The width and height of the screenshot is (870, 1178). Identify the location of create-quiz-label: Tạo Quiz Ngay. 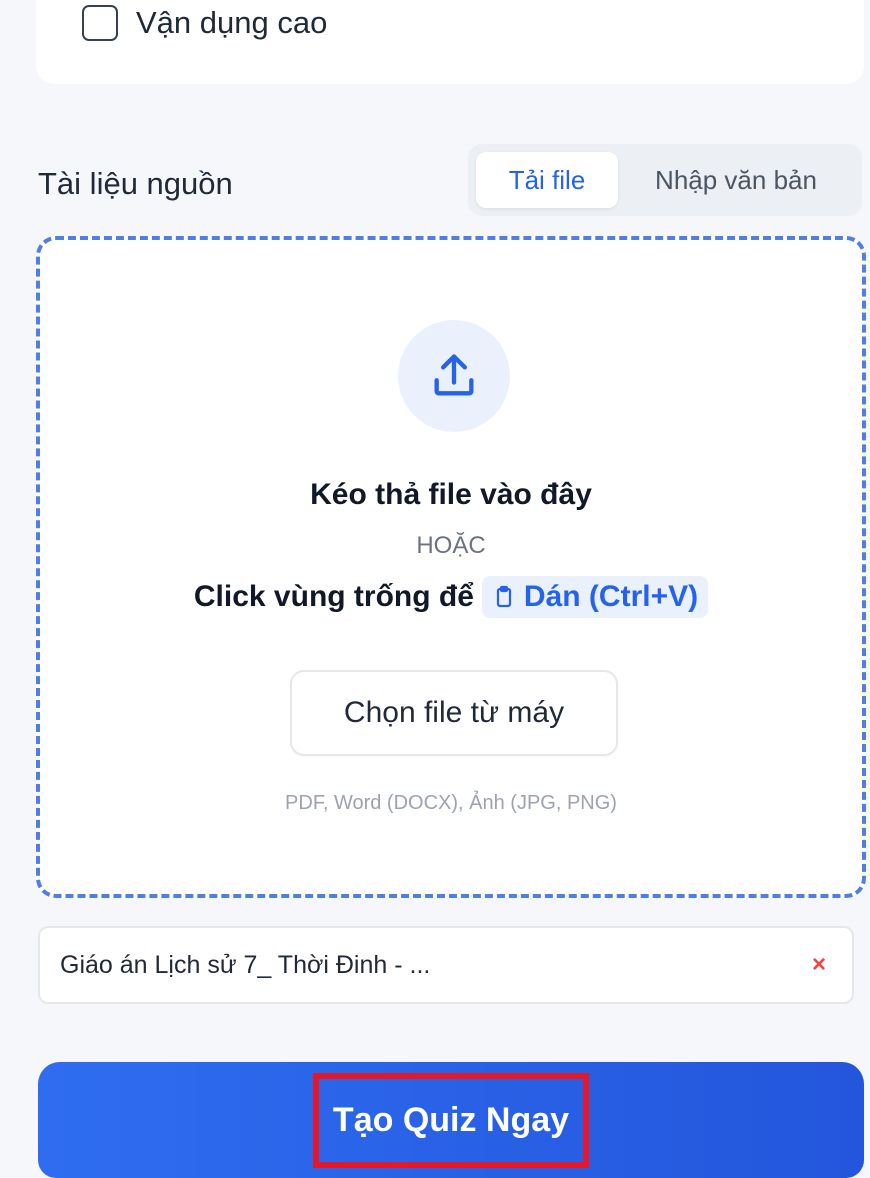
(451, 1120).